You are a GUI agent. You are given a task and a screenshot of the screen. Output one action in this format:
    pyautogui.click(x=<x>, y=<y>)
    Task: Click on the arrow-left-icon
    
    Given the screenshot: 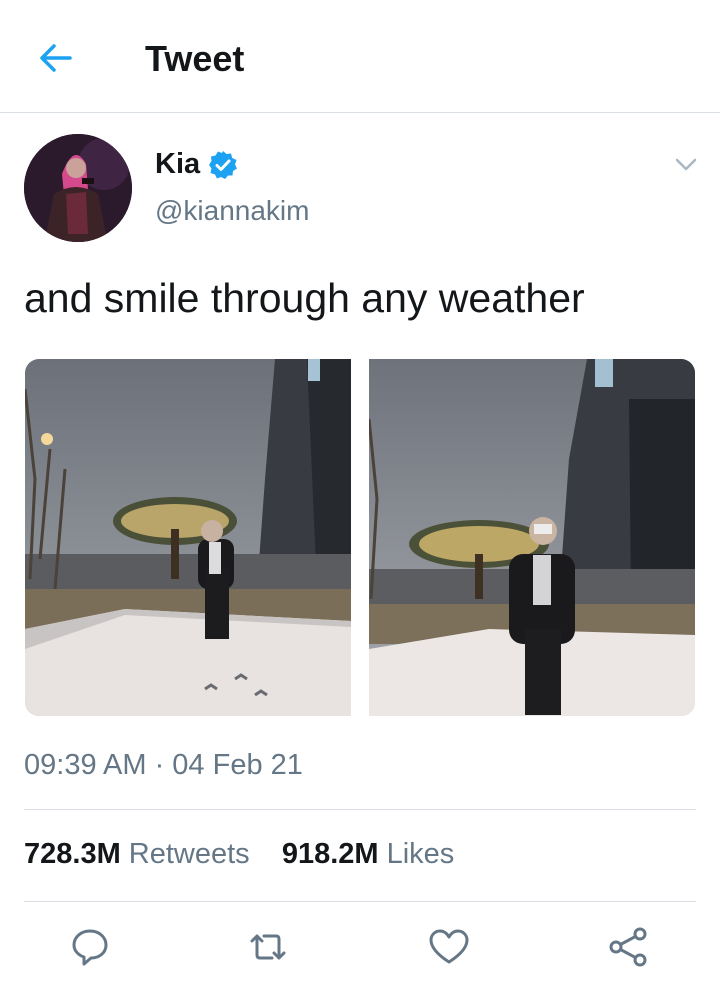 What is the action you would take?
    pyautogui.click(x=56, y=58)
    